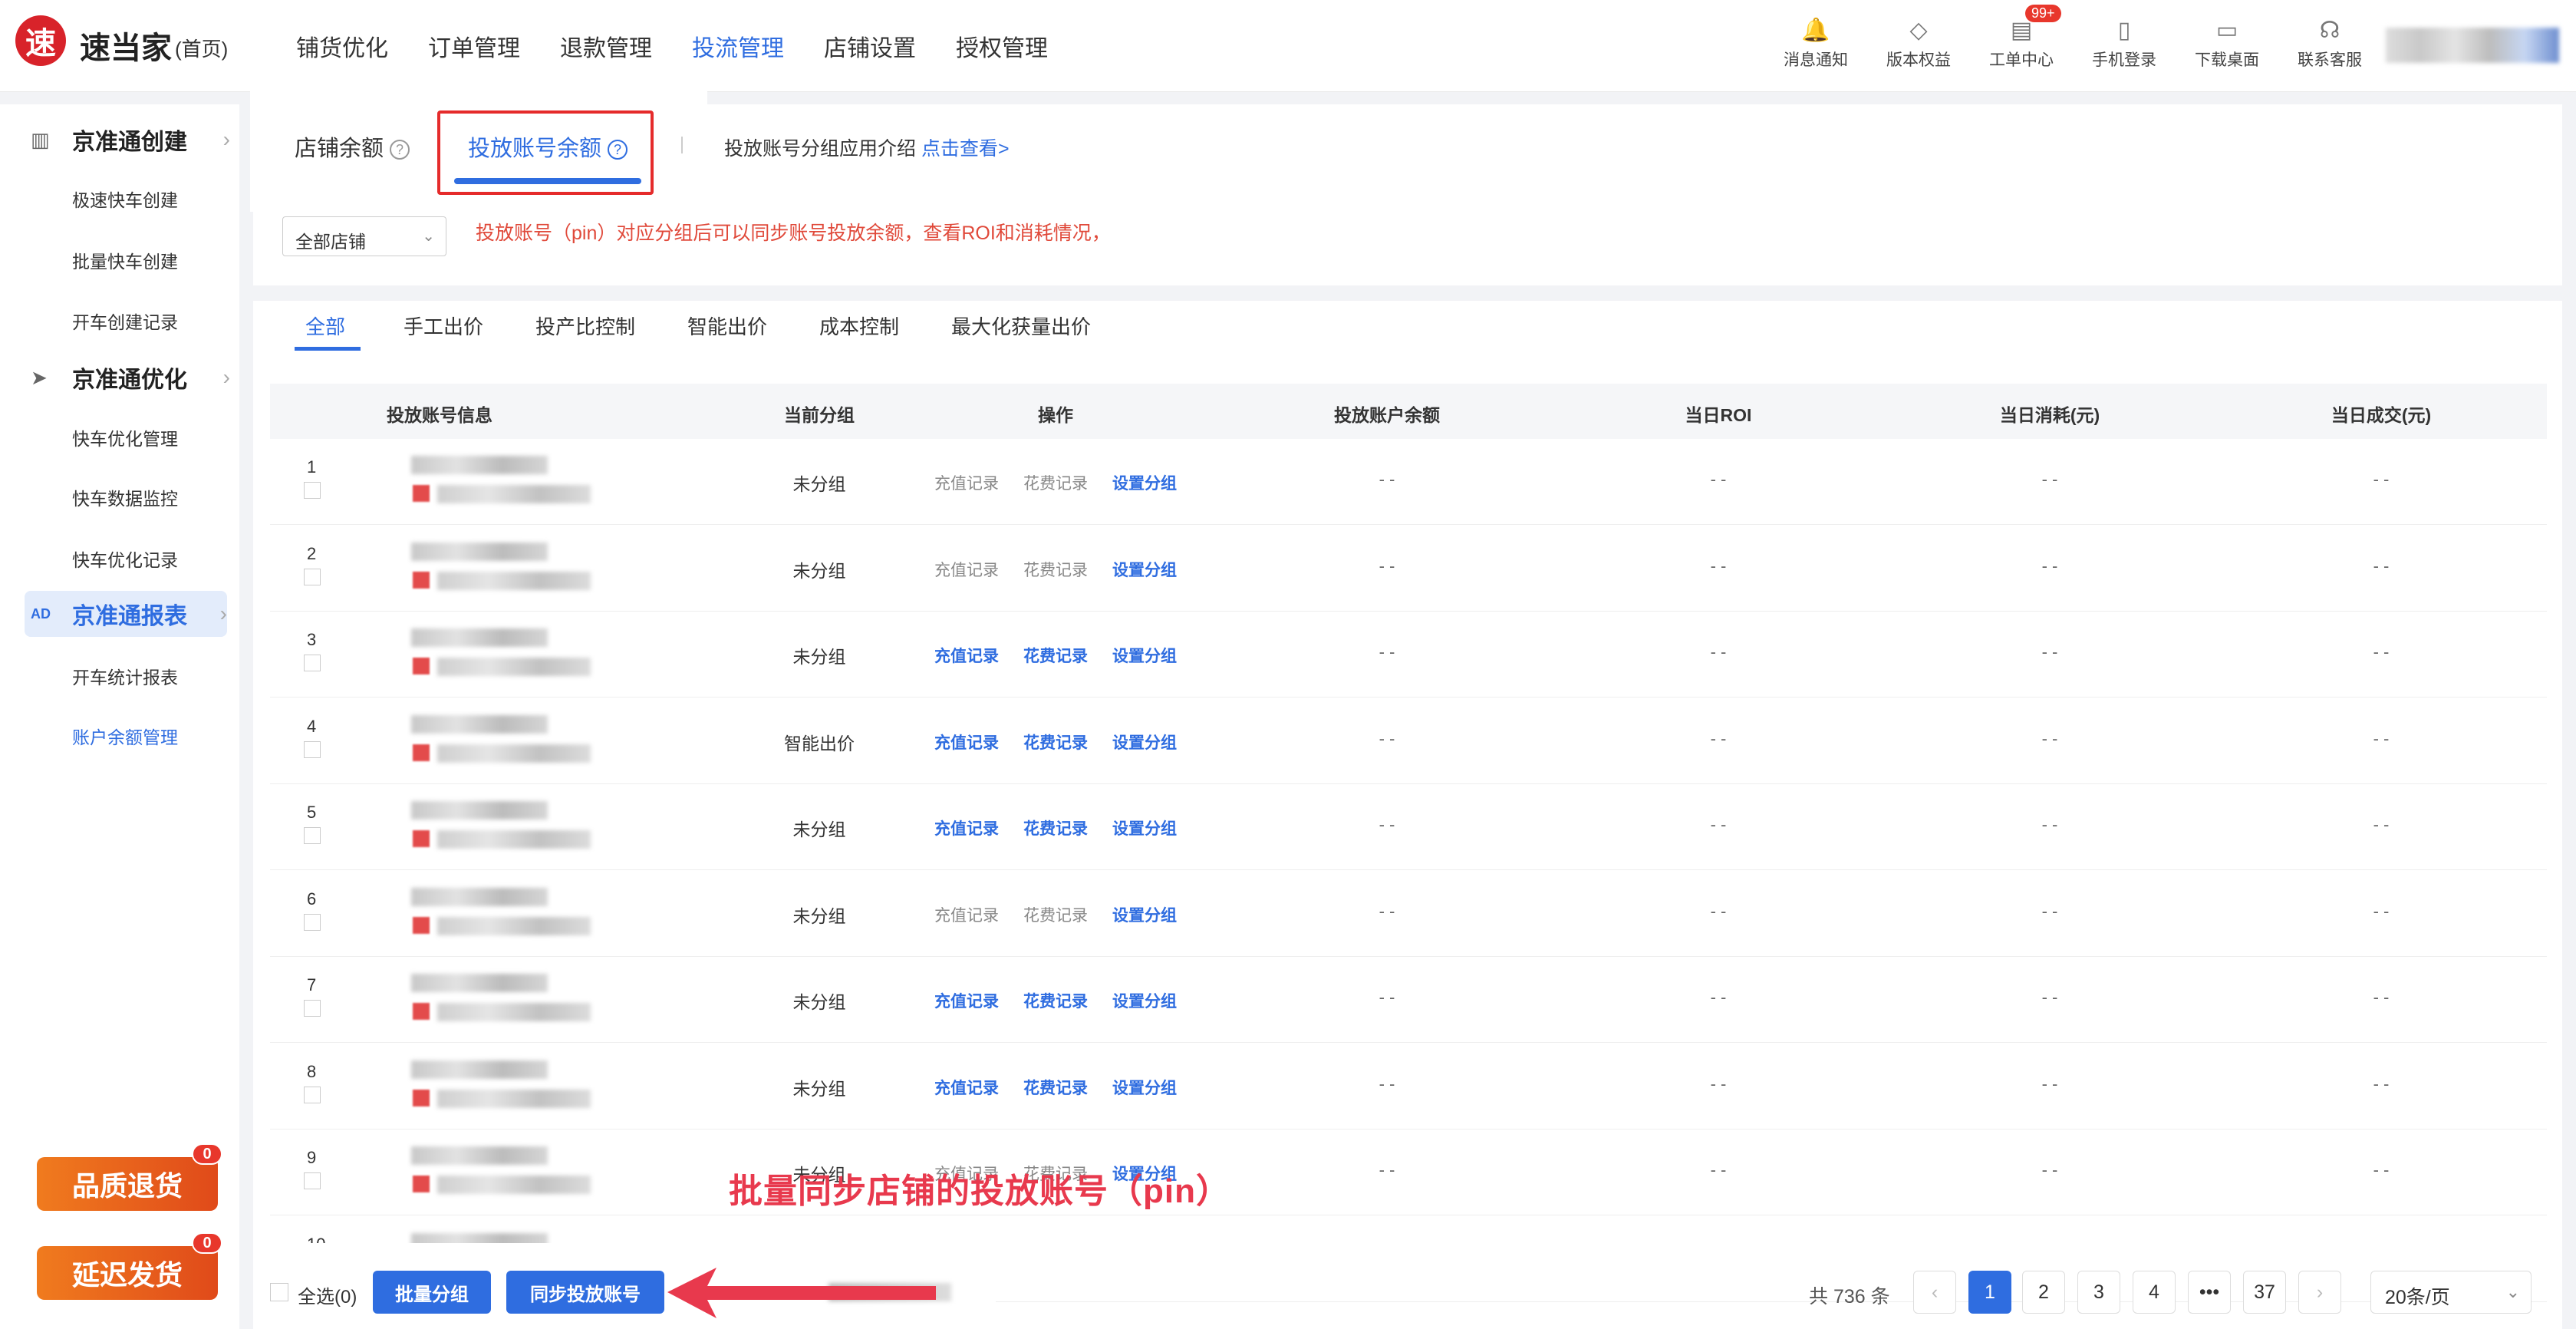  Describe the element at coordinates (125, 260) in the screenshot. I see `sidebar-item-batch-create: 批量快车创建` at that location.